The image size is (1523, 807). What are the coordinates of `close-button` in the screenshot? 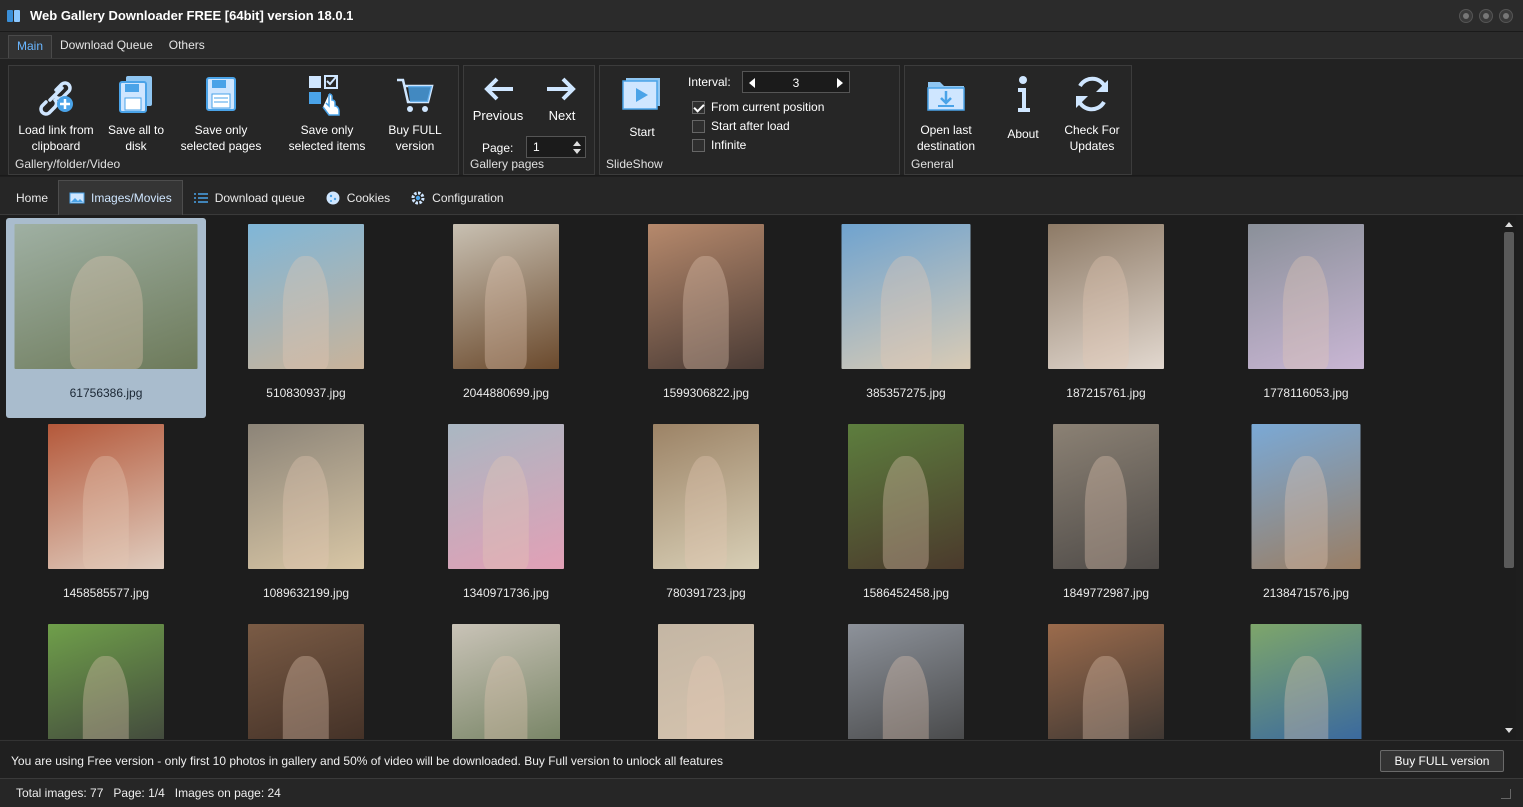 It's located at (1506, 16).